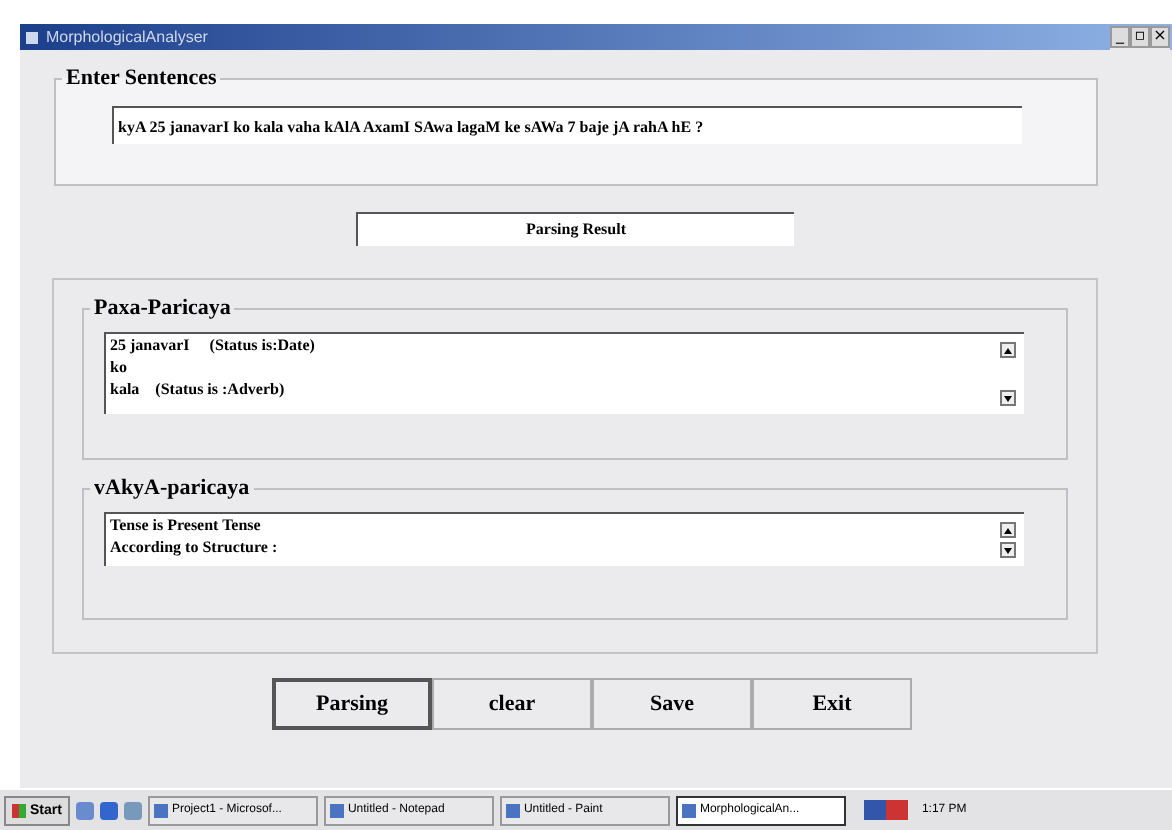 The height and width of the screenshot is (830, 1172). Describe the element at coordinates (832, 704) in the screenshot. I see `action-button: Exit` at that location.